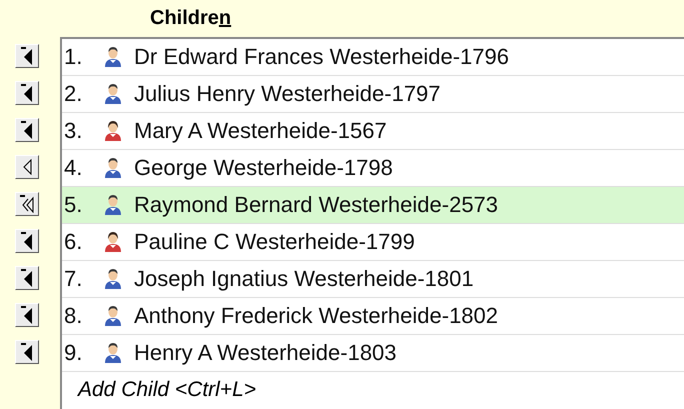  Describe the element at coordinates (73, 279) in the screenshot. I see `row-number: 7.` at that location.